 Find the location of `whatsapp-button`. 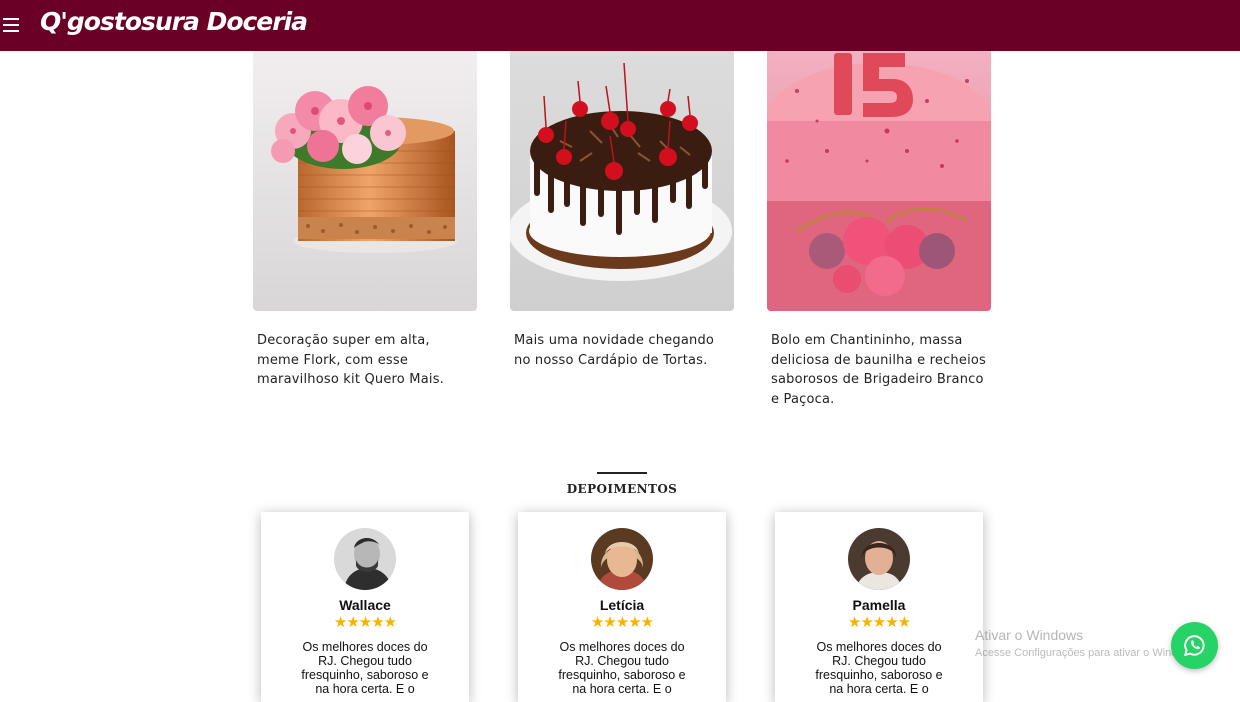

whatsapp-button is located at coordinates (1194, 645).